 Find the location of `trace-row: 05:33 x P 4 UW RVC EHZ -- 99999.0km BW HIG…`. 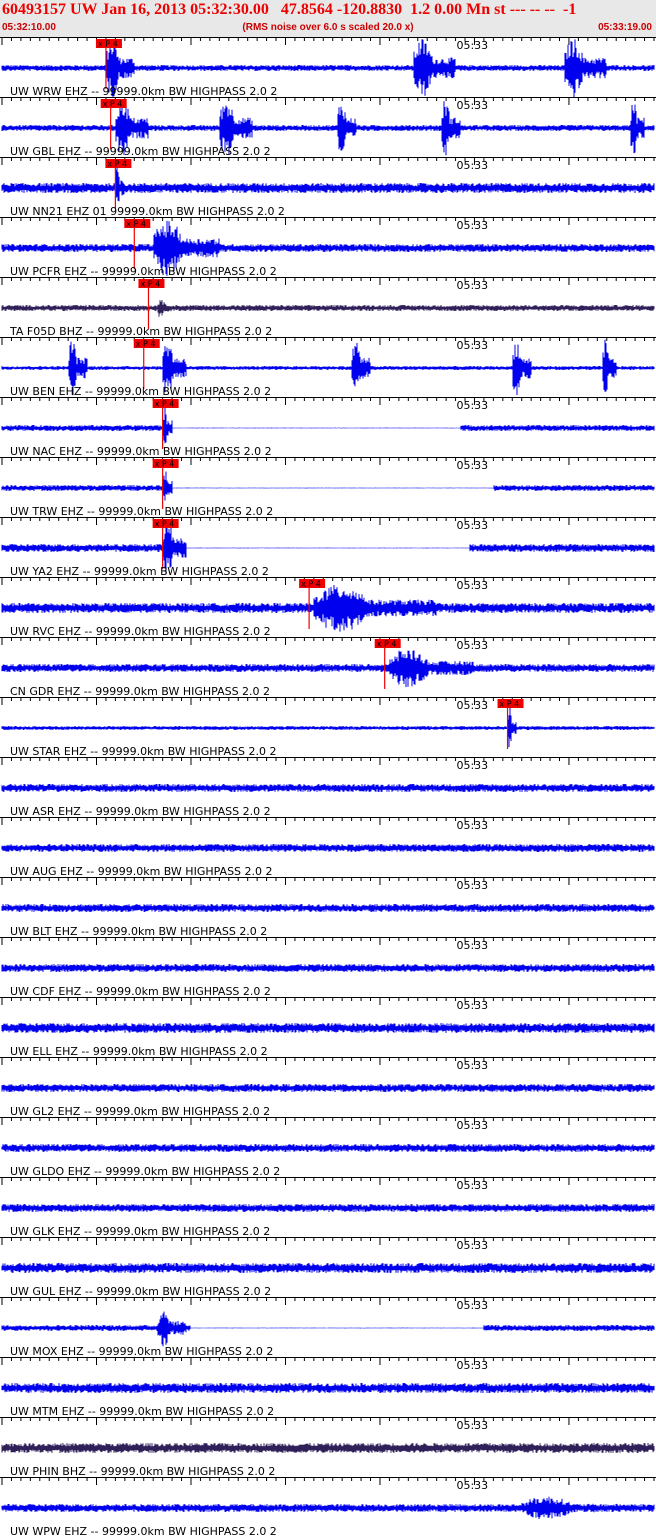

trace-row: 05:33 x P 4 UW RVC EHZ -- 99999.0km BW HIG… is located at coordinates (328, 607).